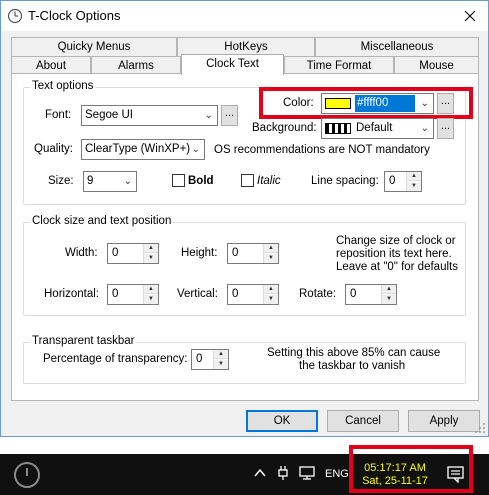 This screenshot has width=489, height=495. I want to click on background-combobox: Default ⌄, so click(377, 128).